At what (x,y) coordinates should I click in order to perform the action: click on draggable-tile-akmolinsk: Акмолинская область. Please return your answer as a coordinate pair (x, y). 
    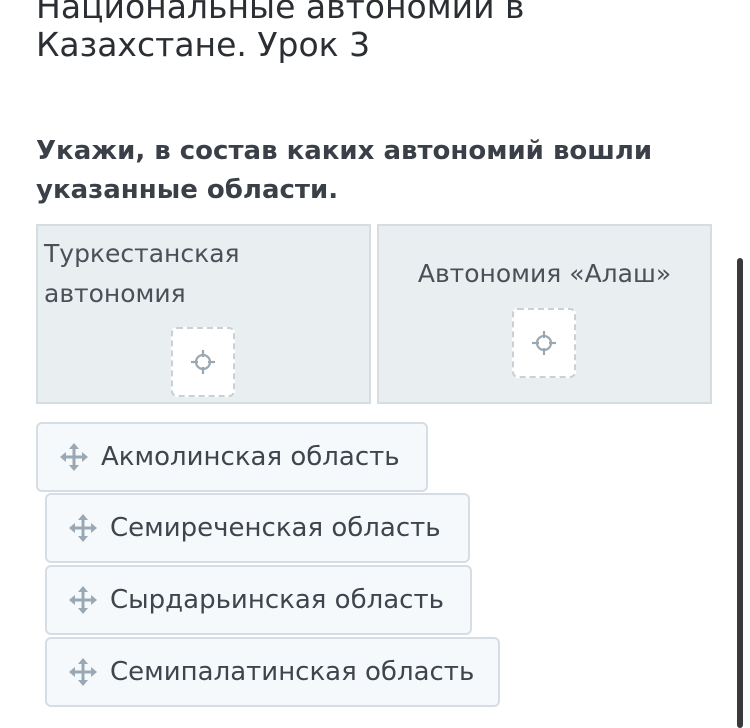
    Looking at the image, I should click on (232, 457).